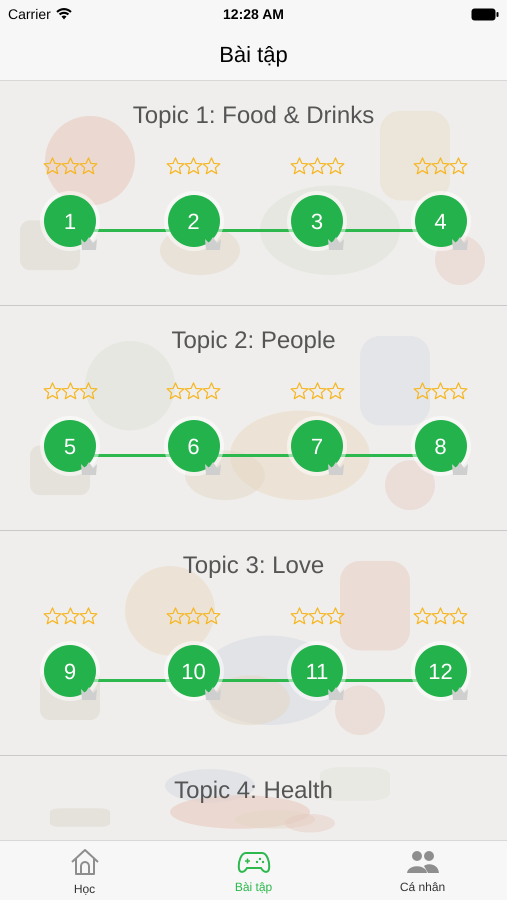 The image size is (507, 900). Describe the element at coordinates (29, 14) in the screenshot. I see `carrier-text: Carrier` at that location.